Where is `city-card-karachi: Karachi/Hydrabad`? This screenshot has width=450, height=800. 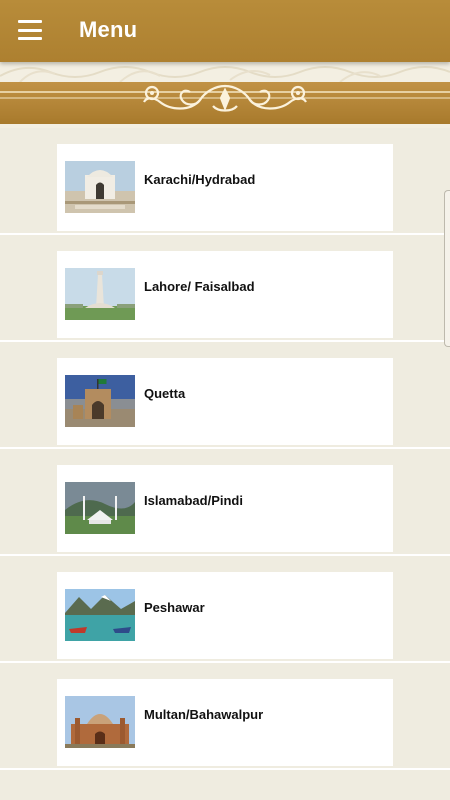 city-card-karachi: Karachi/Hydrabad is located at coordinates (225, 187).